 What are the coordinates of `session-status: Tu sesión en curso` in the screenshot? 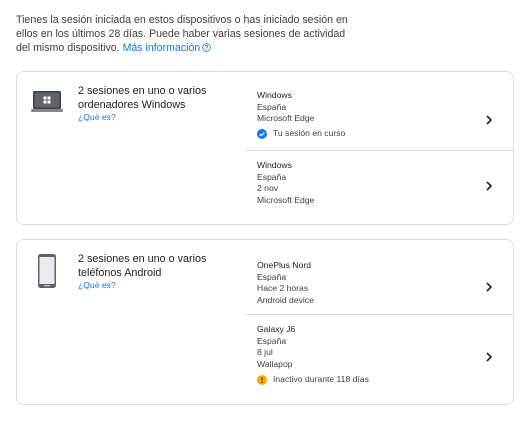 It's located at (301, 134).